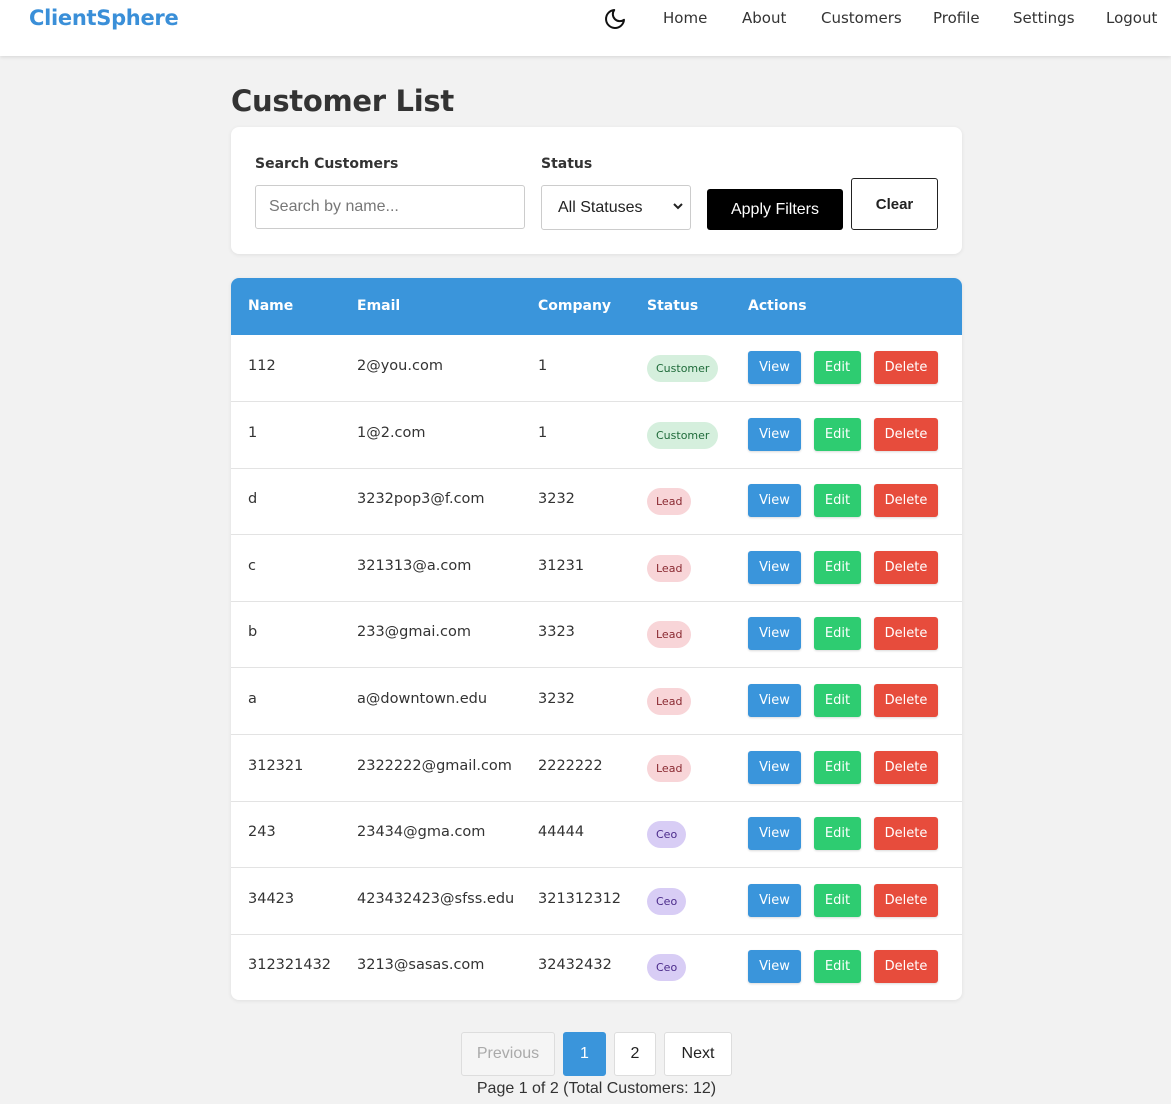 The width and height of the screenshot is (1171, 1104). Describe the element at coordinates (253, 499) in the screenshot. I see `cell-name: d` at that location.